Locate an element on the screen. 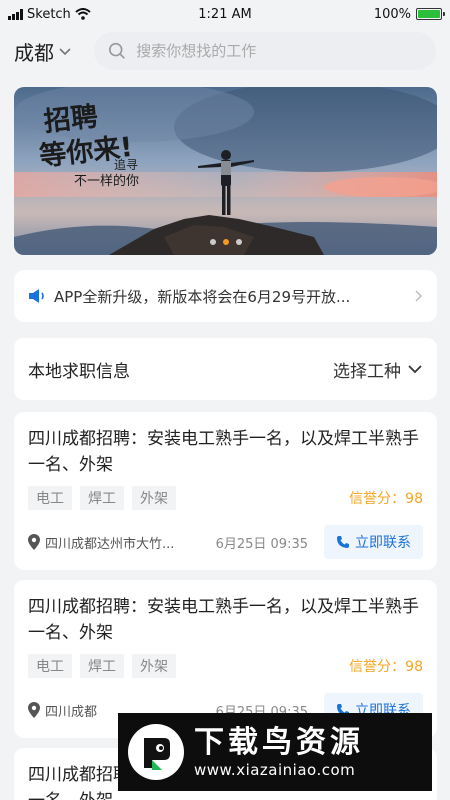 The image size is (450, 800). clock: 1:21 AM is located at coordinates (225, 14).